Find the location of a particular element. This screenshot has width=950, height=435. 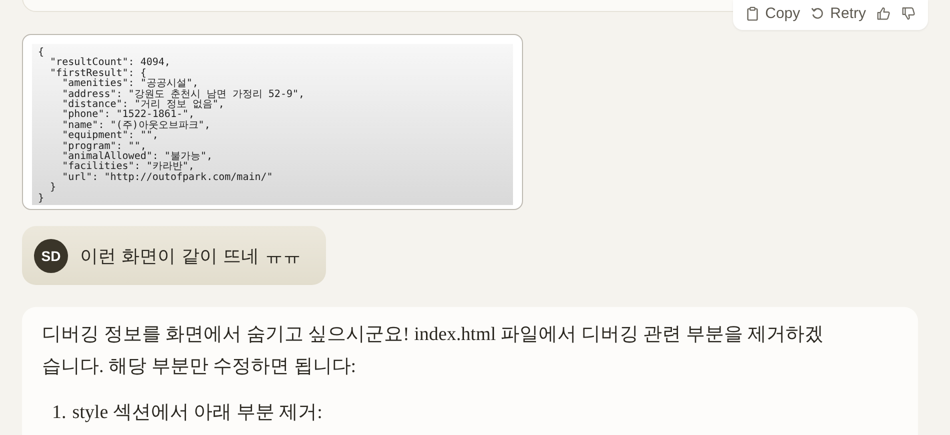

code-line: "firstResult": { is located at coordinates (97, 73).